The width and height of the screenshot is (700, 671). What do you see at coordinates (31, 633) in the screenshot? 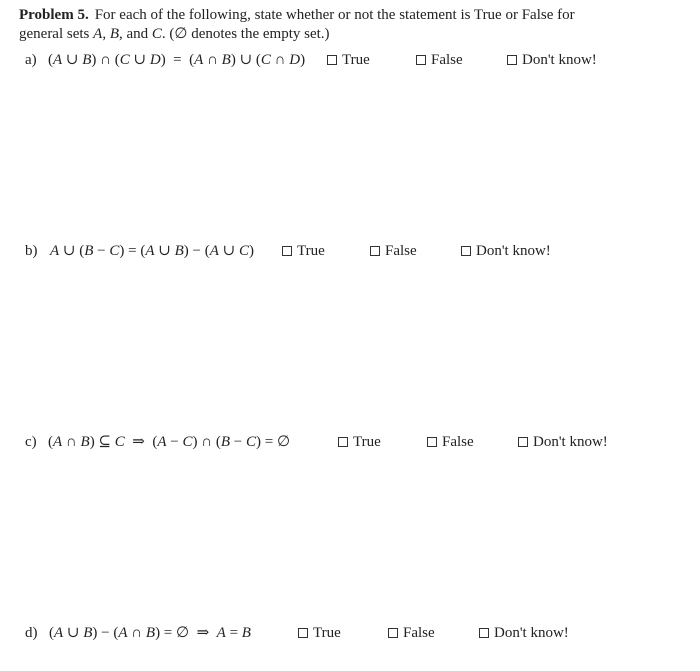
I see `question-label: d)` at bounding box center [31, 633].